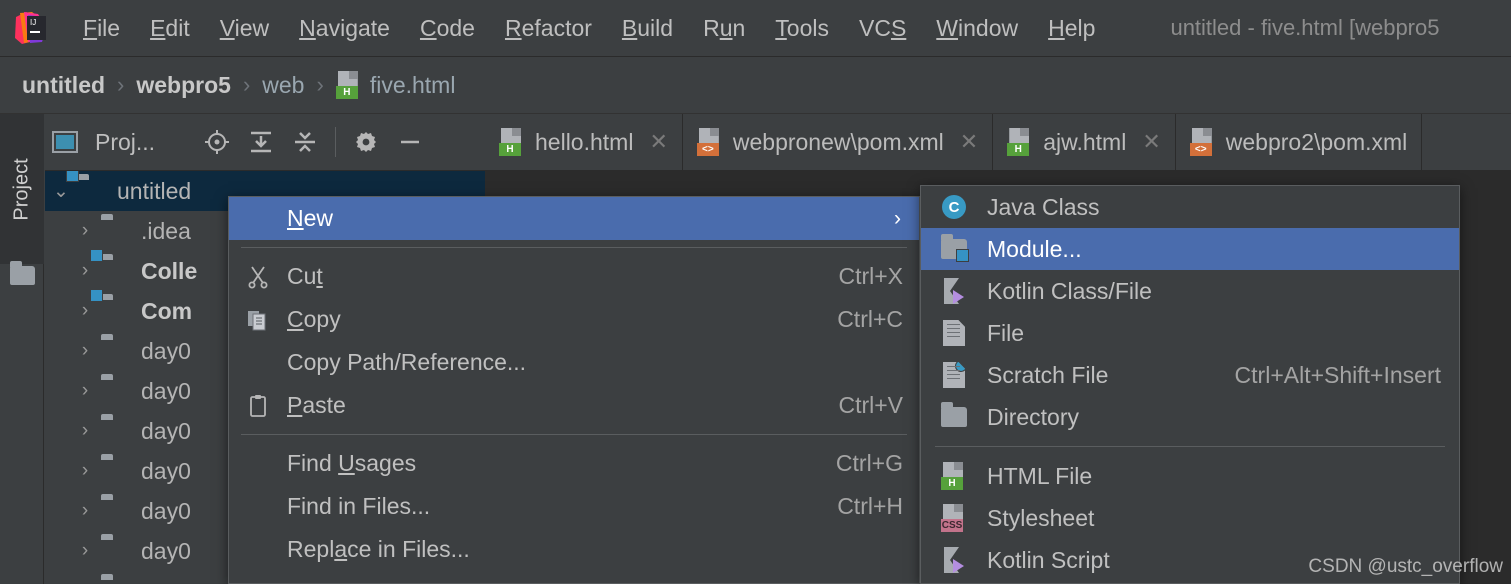  I want to click on watermark: CSDN @ustc_overflow, so click(1405, 566).